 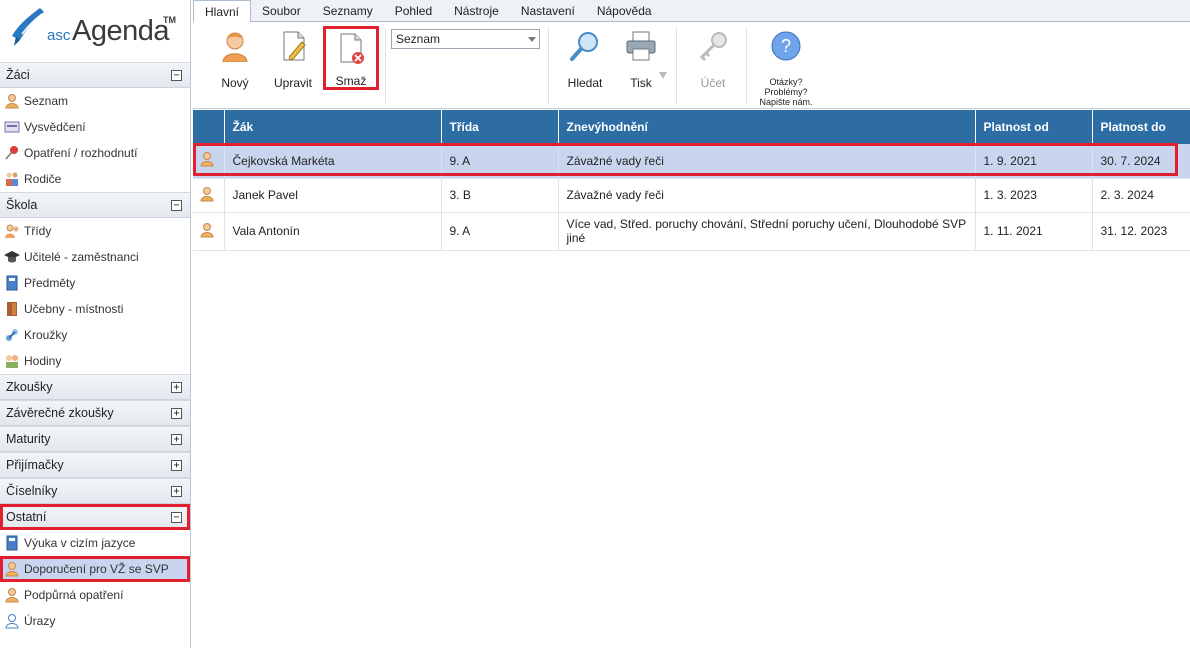 What do you see at coordinates (95, 439) in the screenshot?
I see `section-maturity: Maturity +` at bounding box center [95, 439].